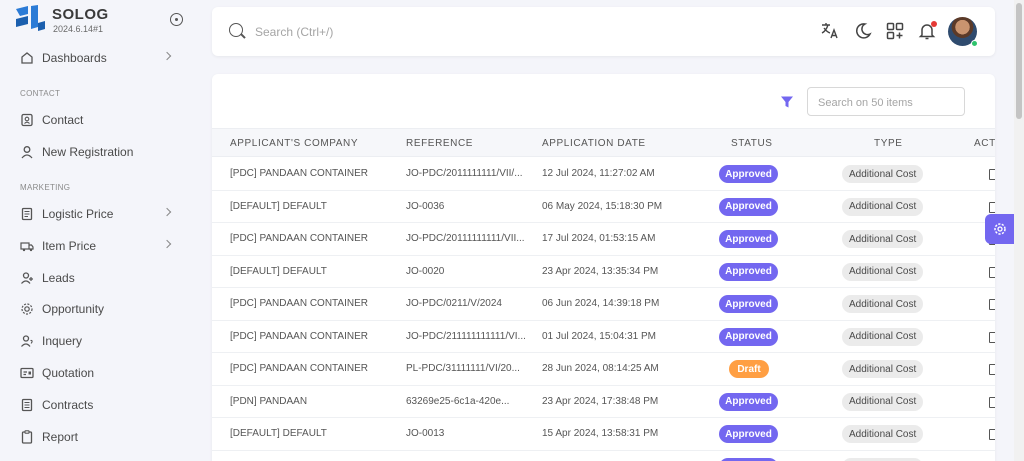 Image resolution: width=1024 pixels, height=461 pixels. Describe the element at coordinates (863, 31) in the screenshot. I see `theme-toggle-icon` at that location.